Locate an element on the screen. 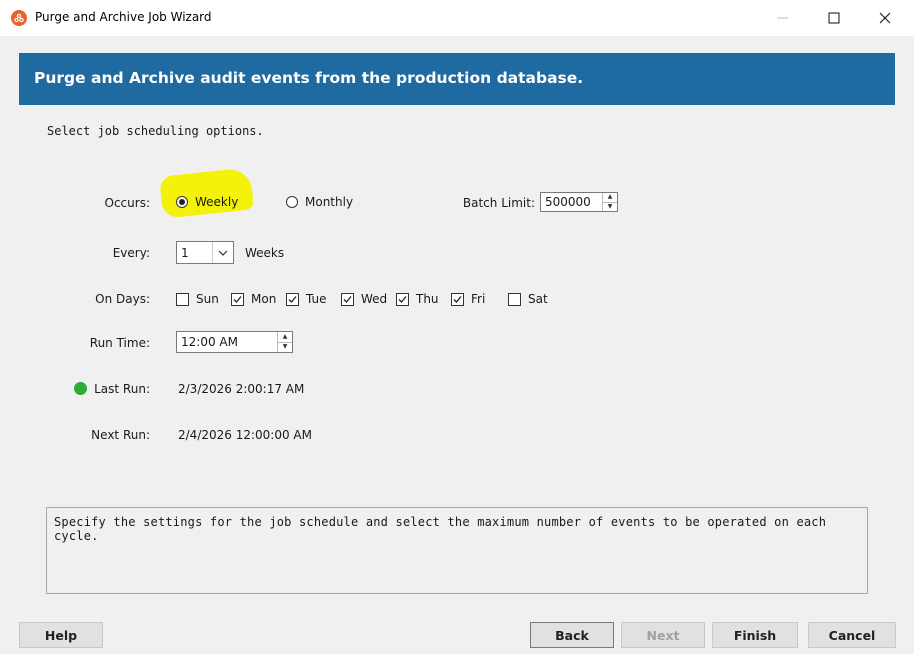  occurs-label: Occurs: is located at coordinates (127, 203).